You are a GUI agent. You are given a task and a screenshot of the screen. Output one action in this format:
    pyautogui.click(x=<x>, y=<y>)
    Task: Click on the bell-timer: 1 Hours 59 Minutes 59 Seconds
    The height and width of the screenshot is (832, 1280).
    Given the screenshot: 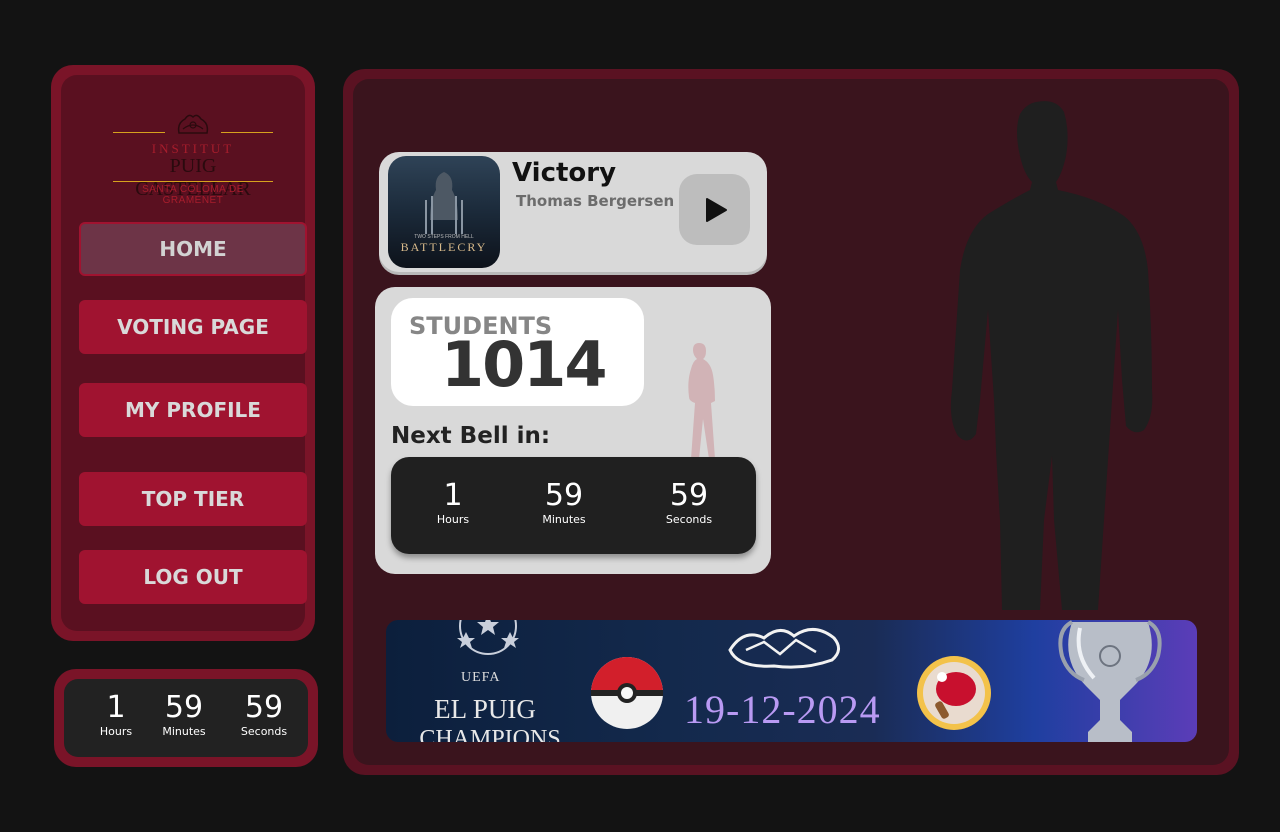 What is the action you would take?
    pyautogui.click(x=573, y=505)
    